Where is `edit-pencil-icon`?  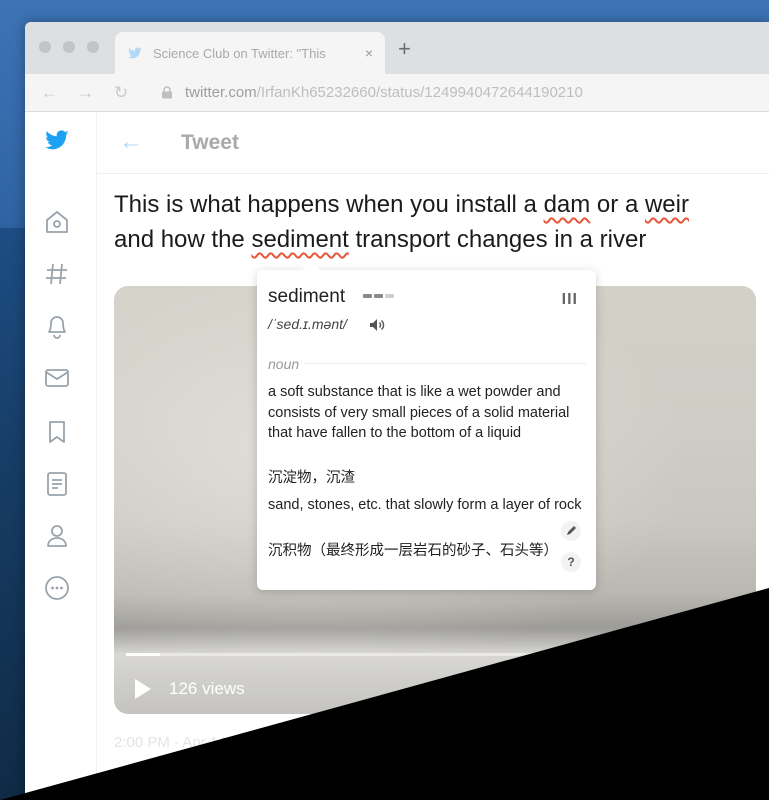 edit-pencil-icon is located at coordinates (571, 531).